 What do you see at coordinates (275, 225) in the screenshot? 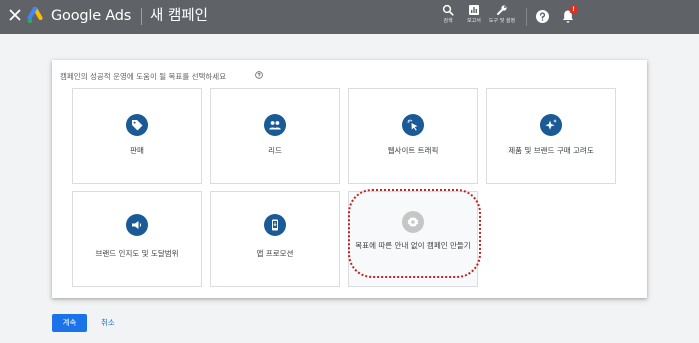
I see `phone-icon` at bounding box center [275, 225].